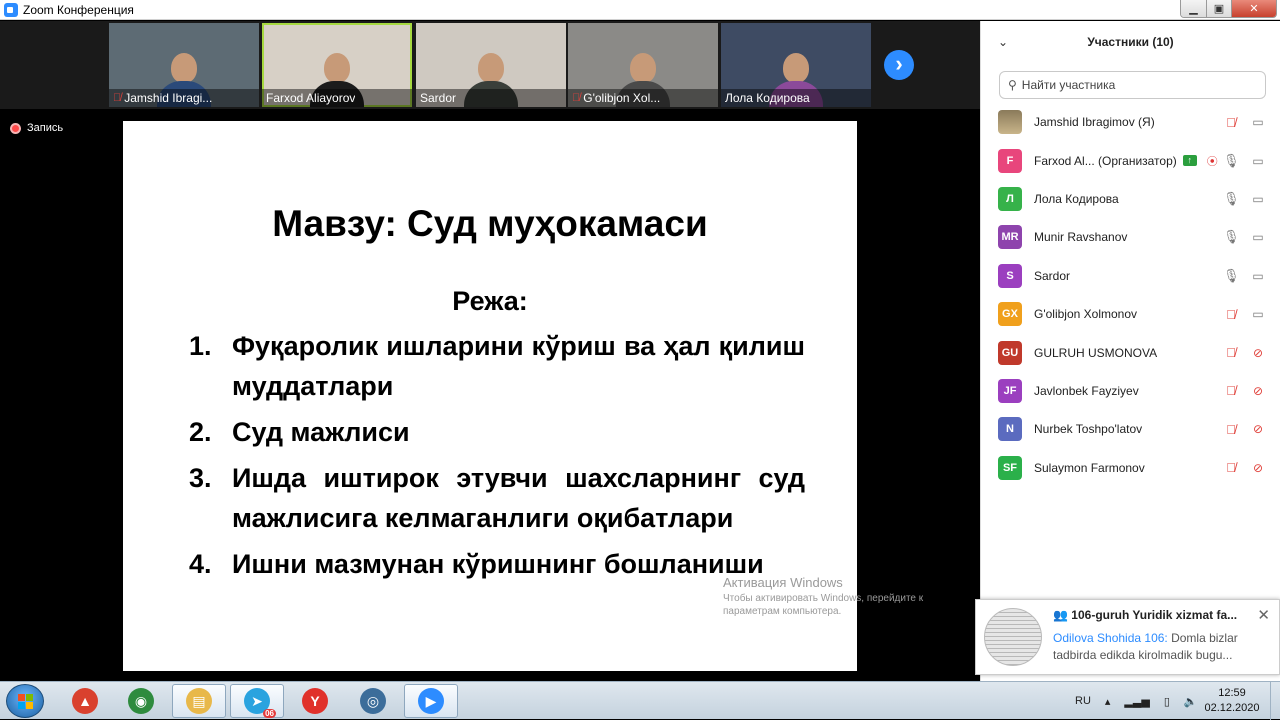 The width and height of the screenshot is (1280, 720). Describe the element at coordinates (11, 9) in the screenshot. I see `zoom-app-icon` at that location.